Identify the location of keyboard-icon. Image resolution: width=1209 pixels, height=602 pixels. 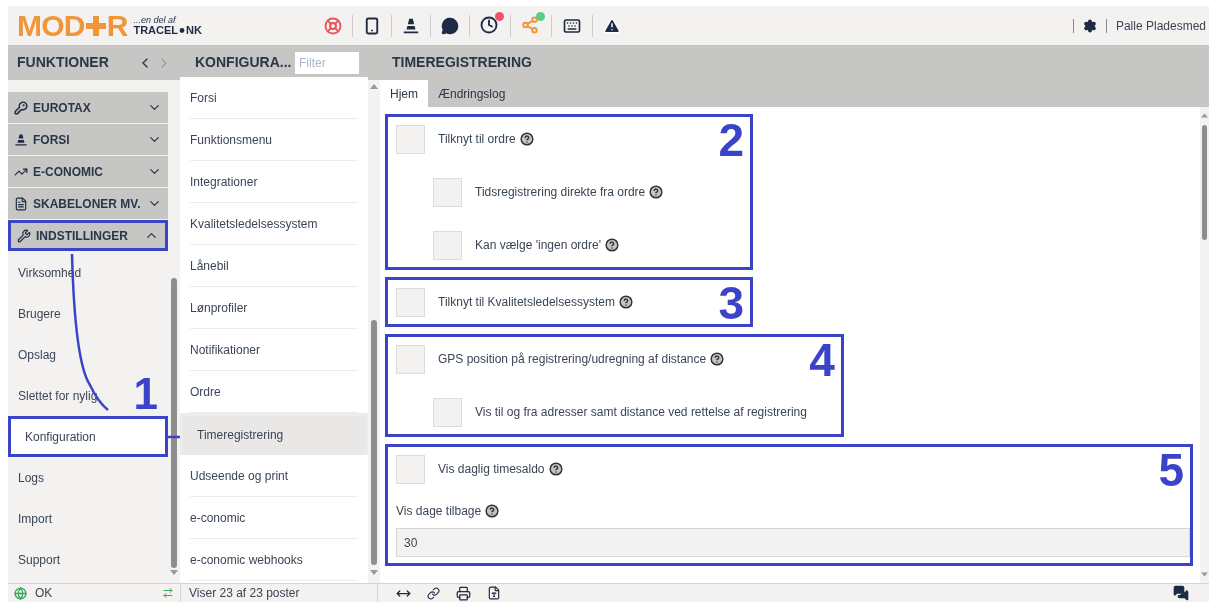
(571, 25).